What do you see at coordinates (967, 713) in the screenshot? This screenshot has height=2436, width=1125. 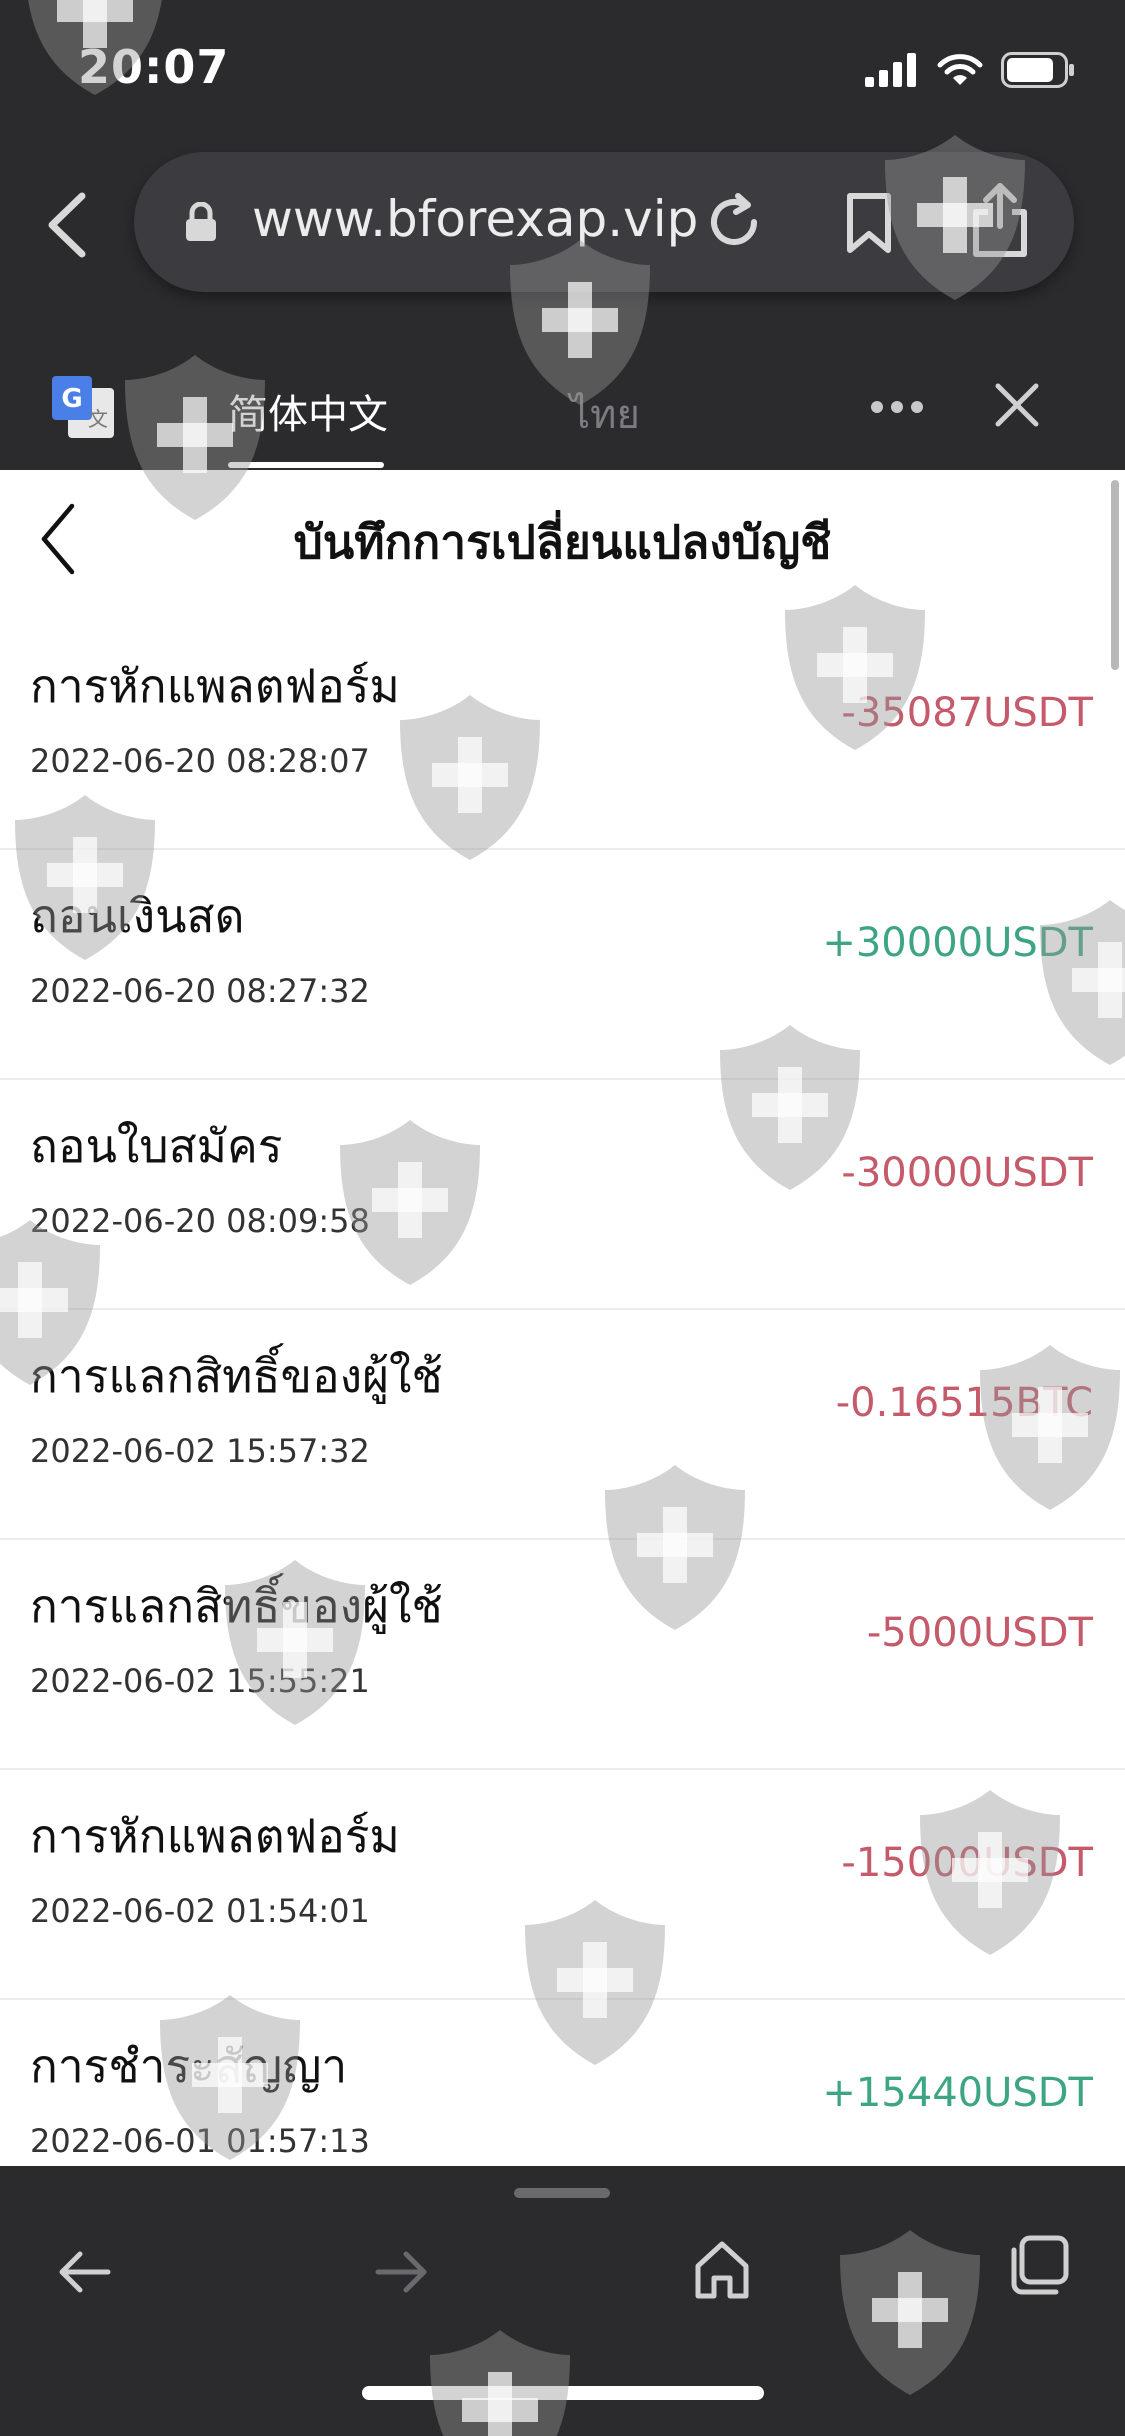 I see `record-amount: -35087USDT` at bounding box center [967, 713].